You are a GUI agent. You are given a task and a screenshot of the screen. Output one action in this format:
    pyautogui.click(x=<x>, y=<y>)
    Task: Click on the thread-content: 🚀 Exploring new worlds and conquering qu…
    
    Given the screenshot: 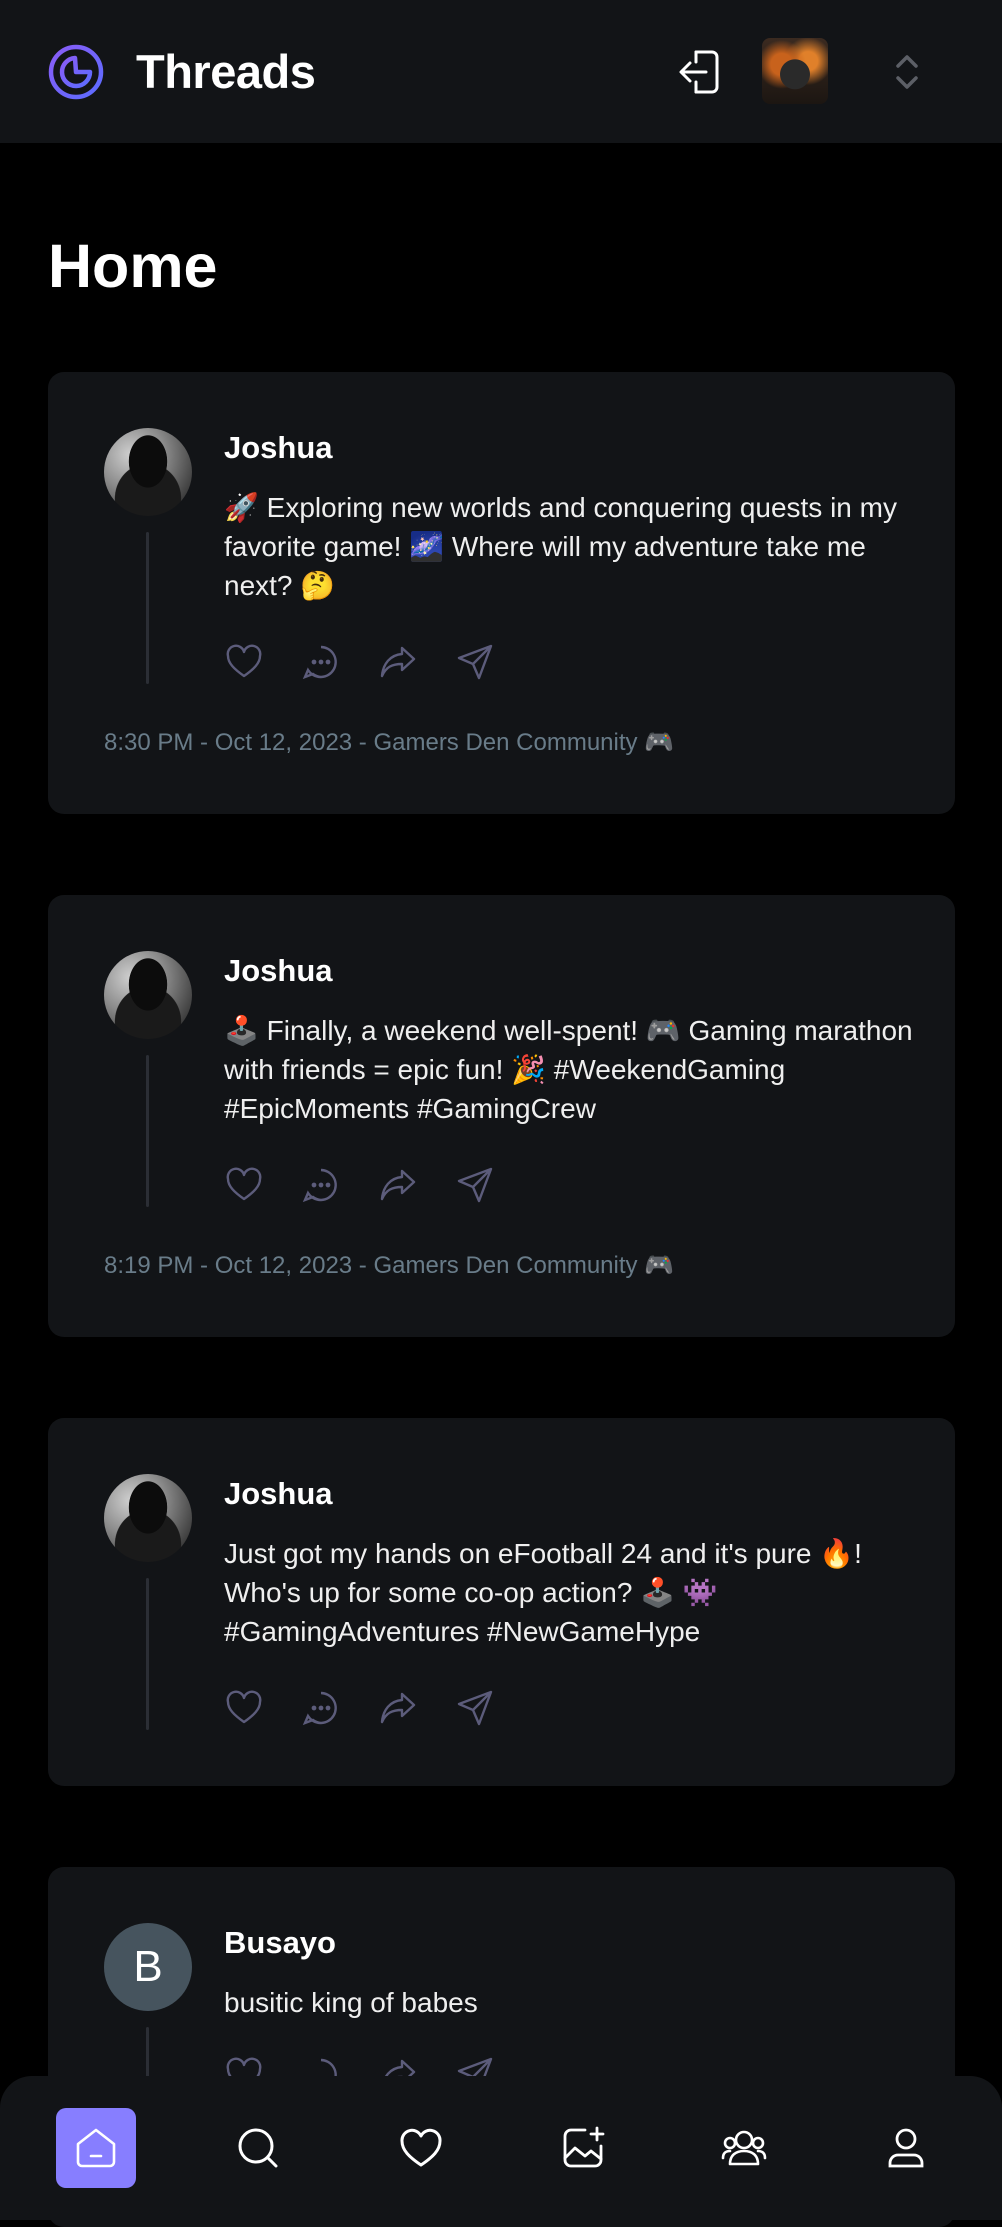 What is the action you would take?
    pyautogui.click(x=564, y=546)
    